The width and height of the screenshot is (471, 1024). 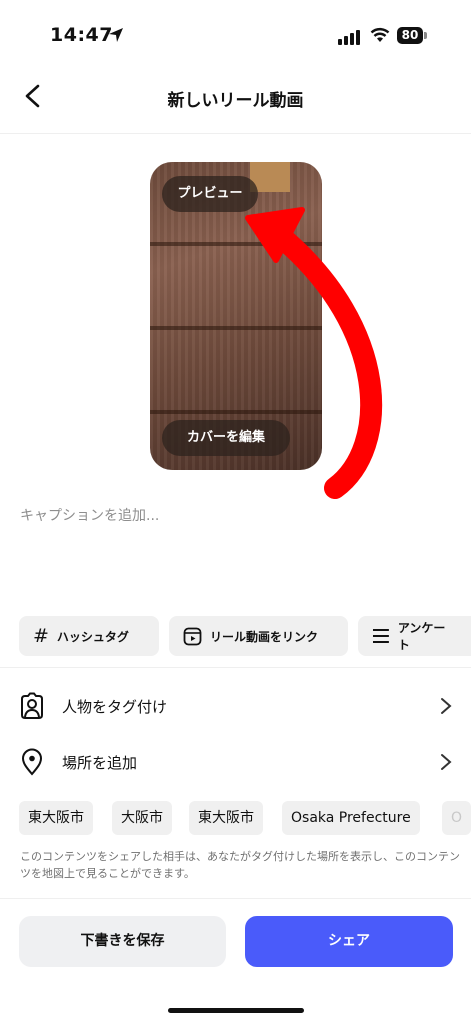 What do you see at coordinates (32, 705) in the screenshot?
I see `person-tag-icon` at bounding box center [32, 705].